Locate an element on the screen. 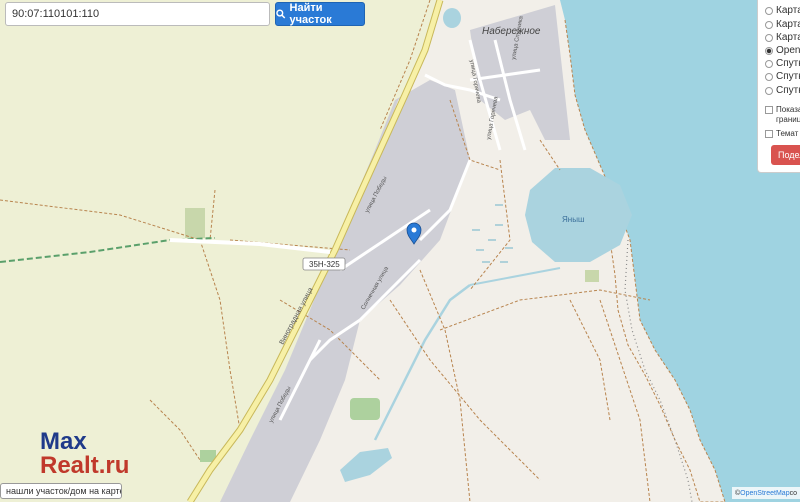 Image resolution: width=800 pixels, height=502 pixels. layer-option-6: Спутн is located at coordinates (782, 90).